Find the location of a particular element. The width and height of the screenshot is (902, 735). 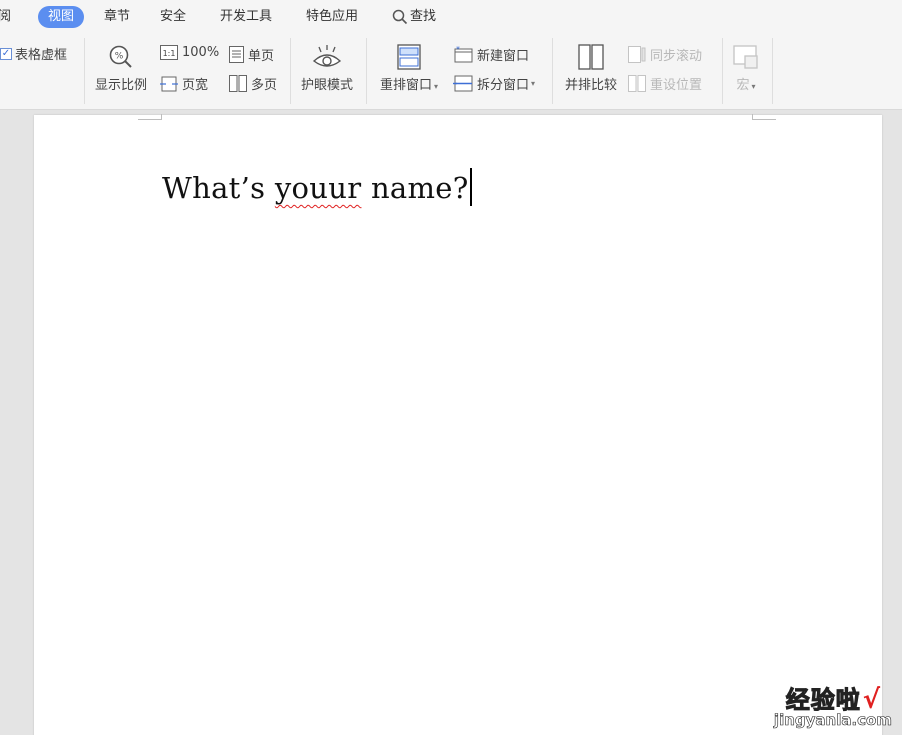

single-page-icon is located at coordinates (236, 54).